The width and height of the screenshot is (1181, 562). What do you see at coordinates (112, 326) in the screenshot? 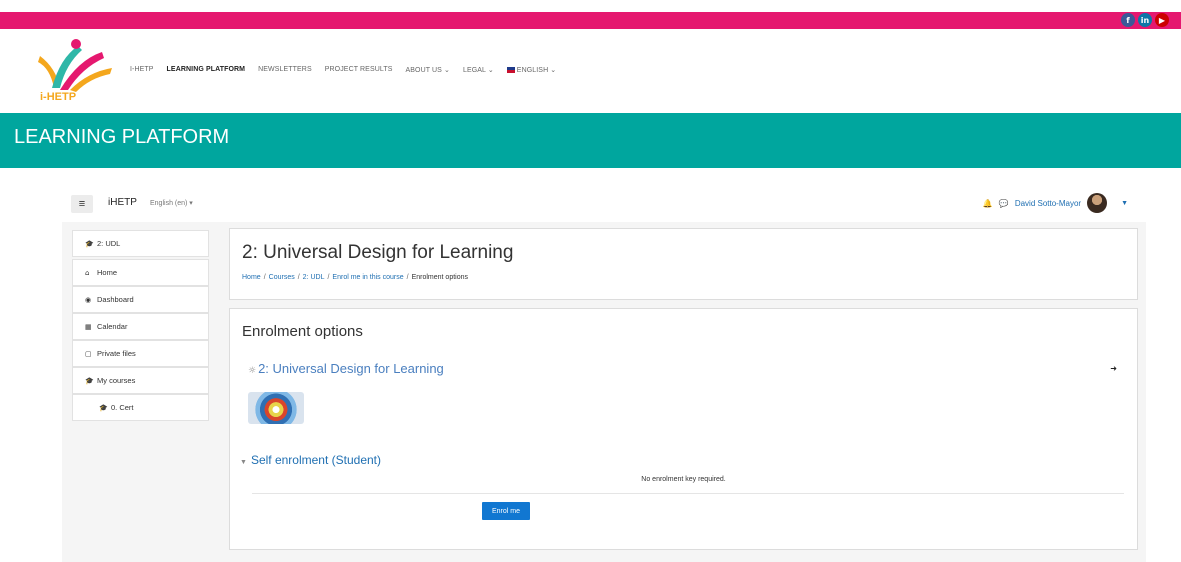
I see `drawer-item-label: Calendar` at bounding box center [112, 326].